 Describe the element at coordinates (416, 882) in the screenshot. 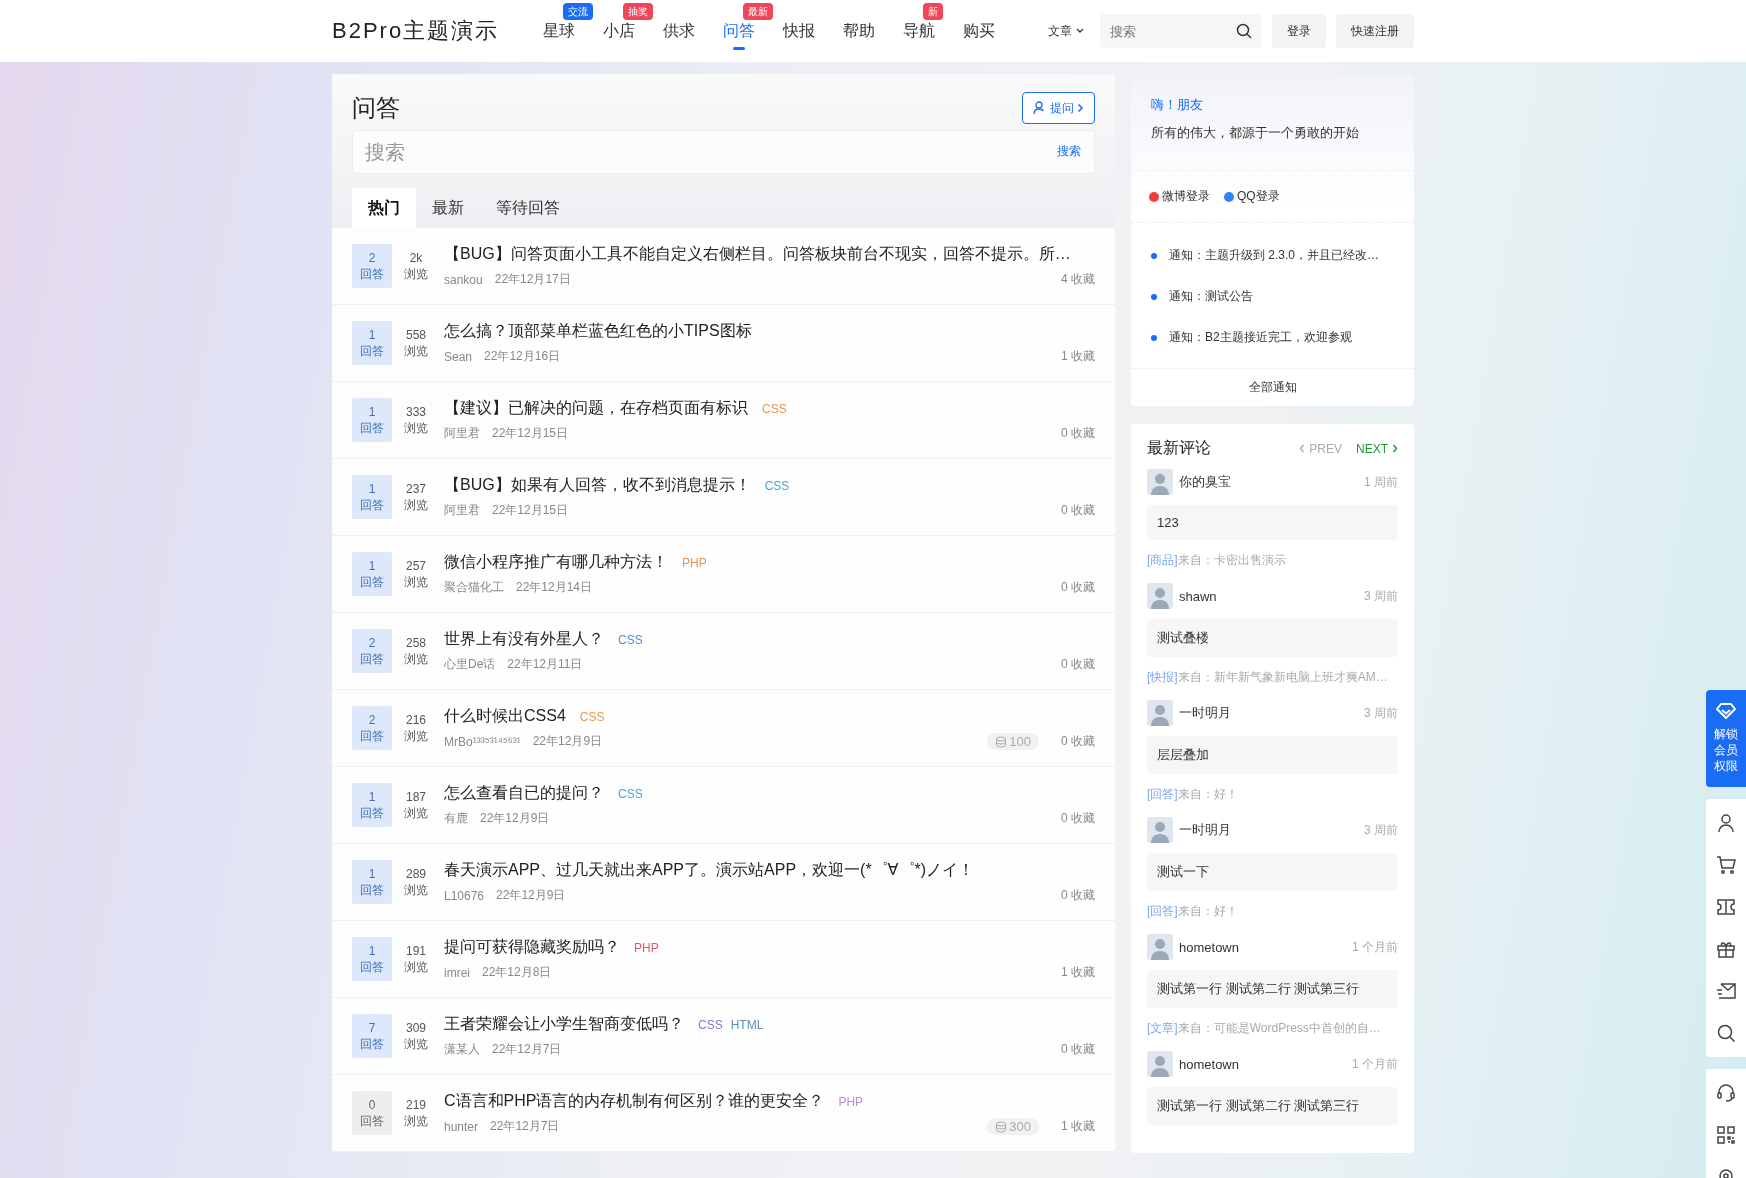

I see `view-count: 289 浏览` at that location.